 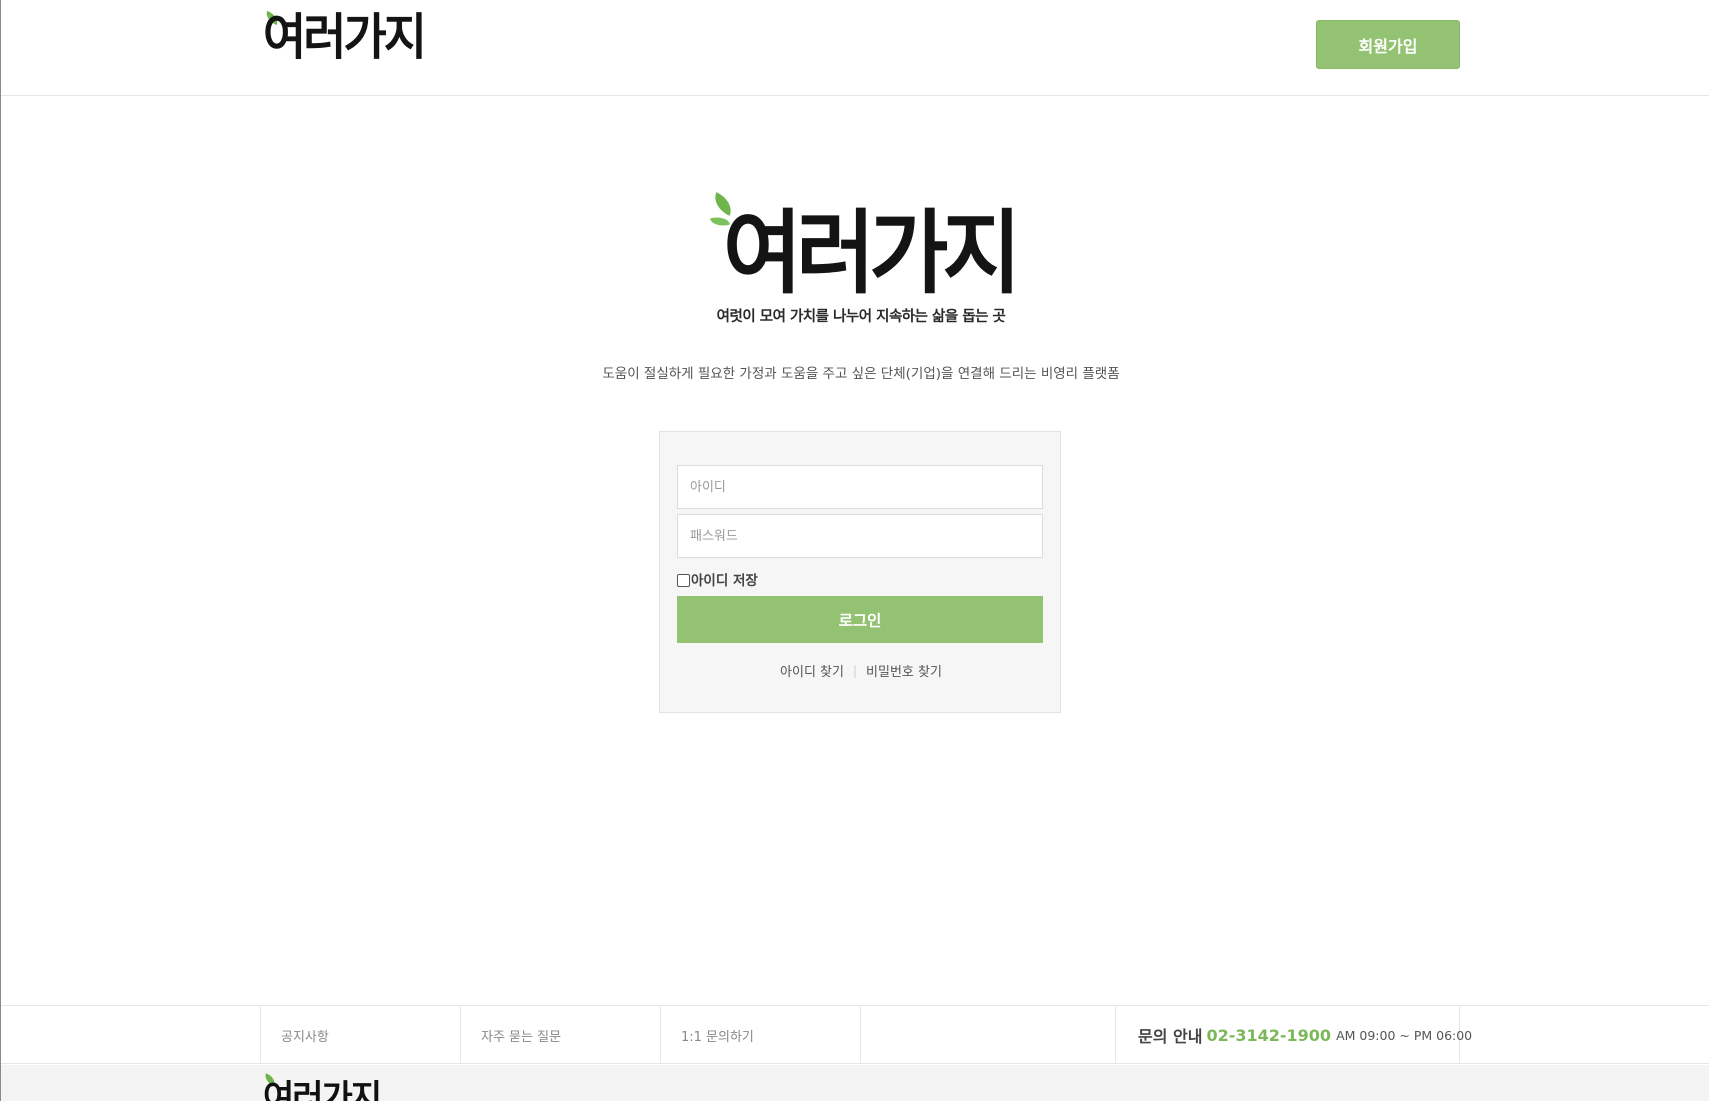 I want to click on header-logo: 여러가지, so click(x=345, y=37).